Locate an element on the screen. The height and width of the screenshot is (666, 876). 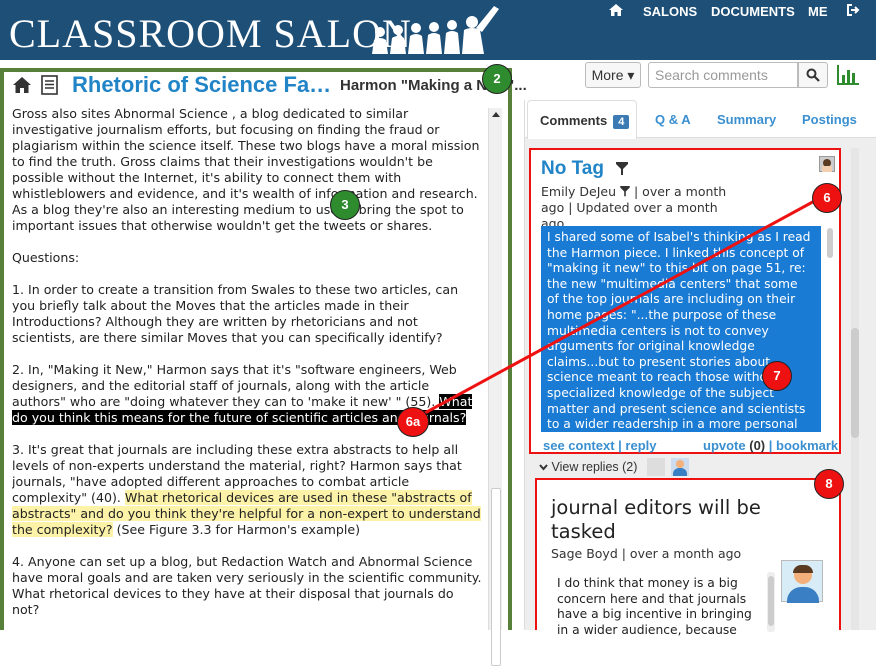
comment-votes: upvote (0) | bookmark is located at coordinates (771, 445).